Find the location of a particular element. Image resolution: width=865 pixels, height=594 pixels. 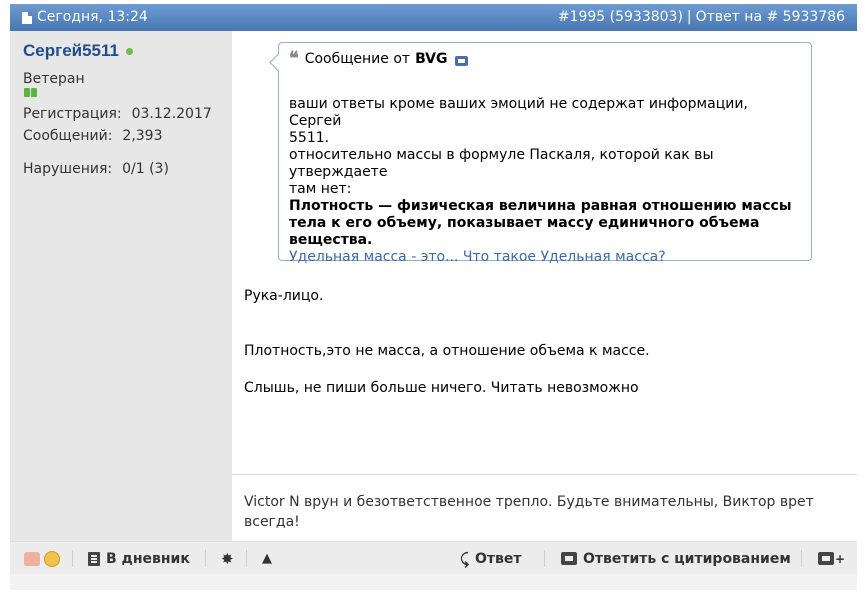

multiquote-button: + is located at coordinates (831, 558).